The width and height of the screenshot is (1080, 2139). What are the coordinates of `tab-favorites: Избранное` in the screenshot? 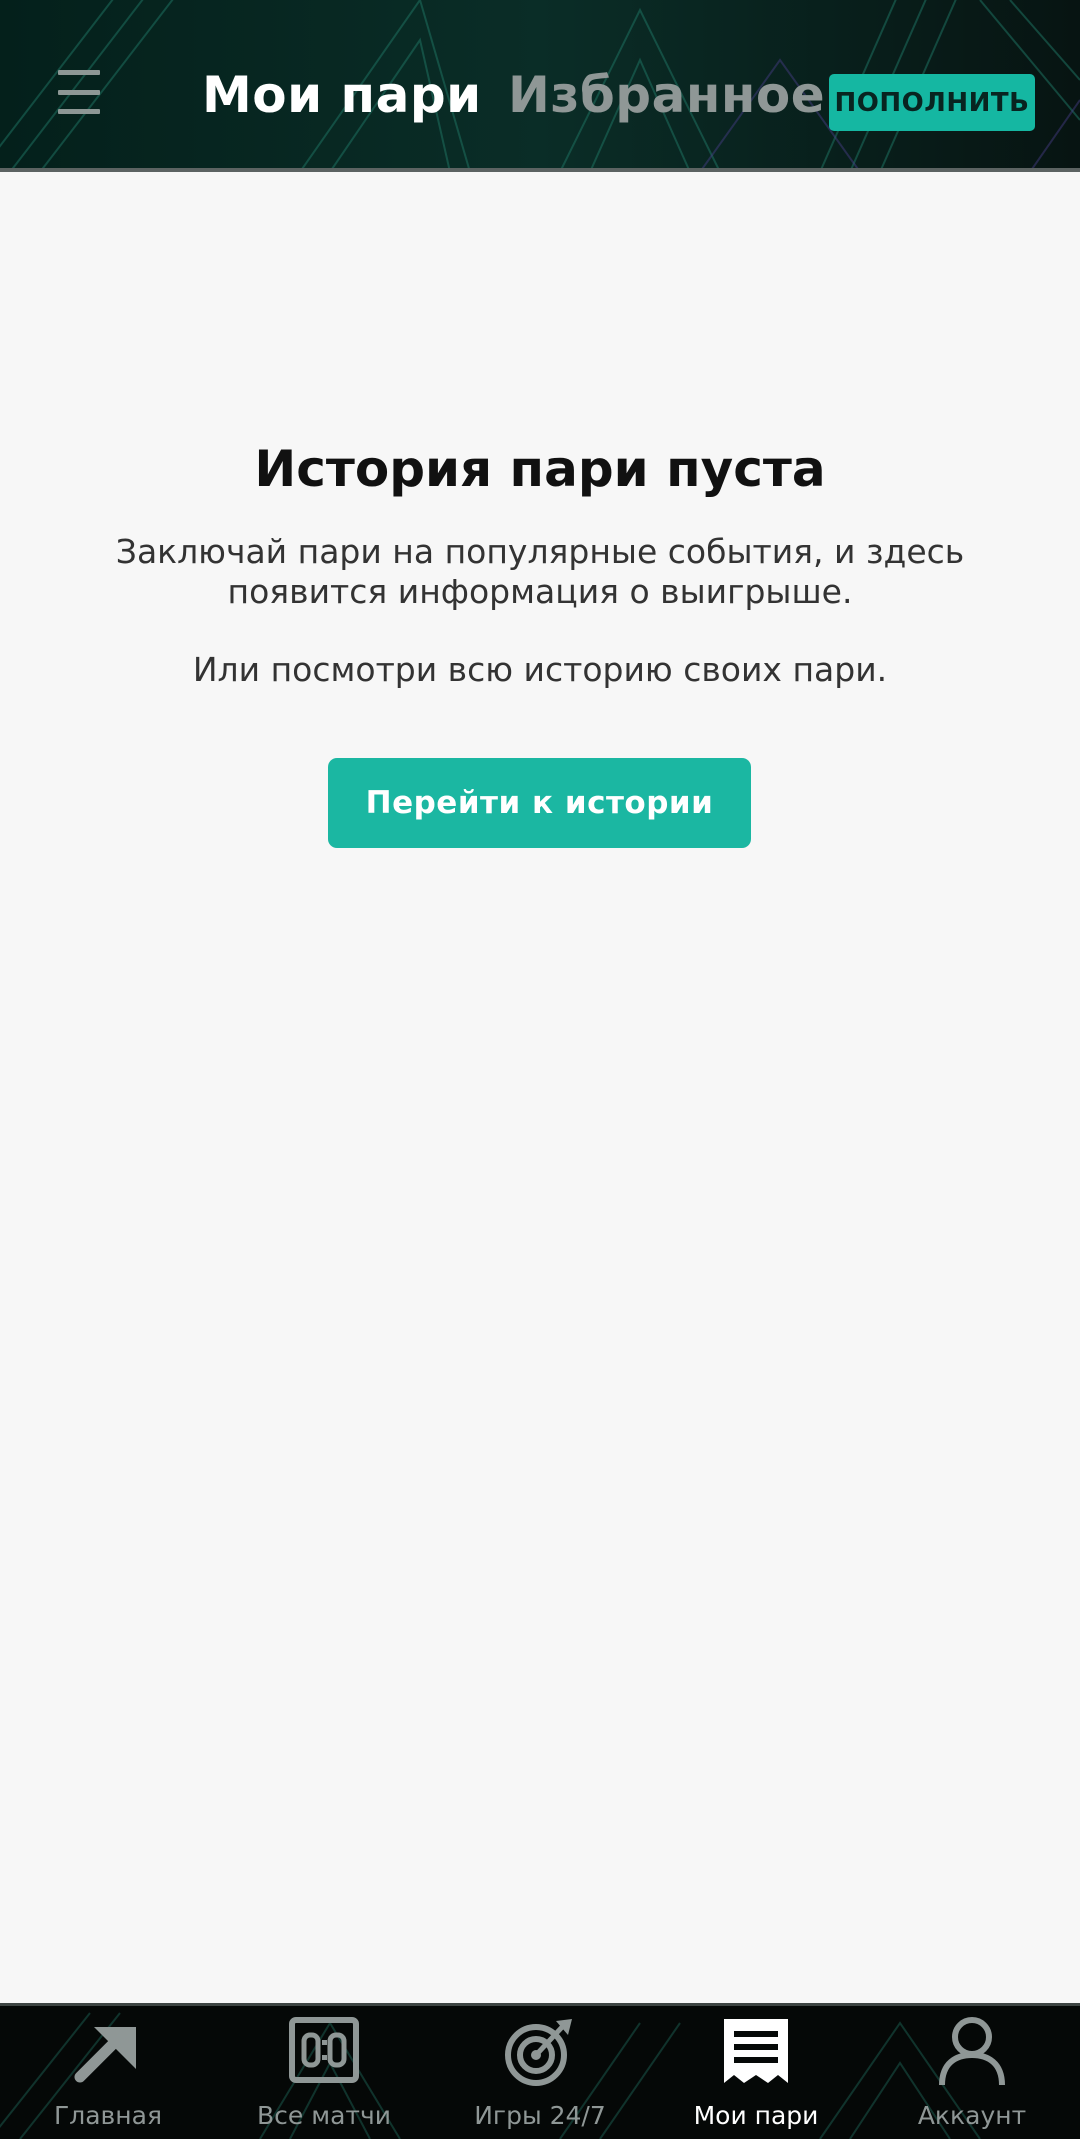 It's located at (666, 95).